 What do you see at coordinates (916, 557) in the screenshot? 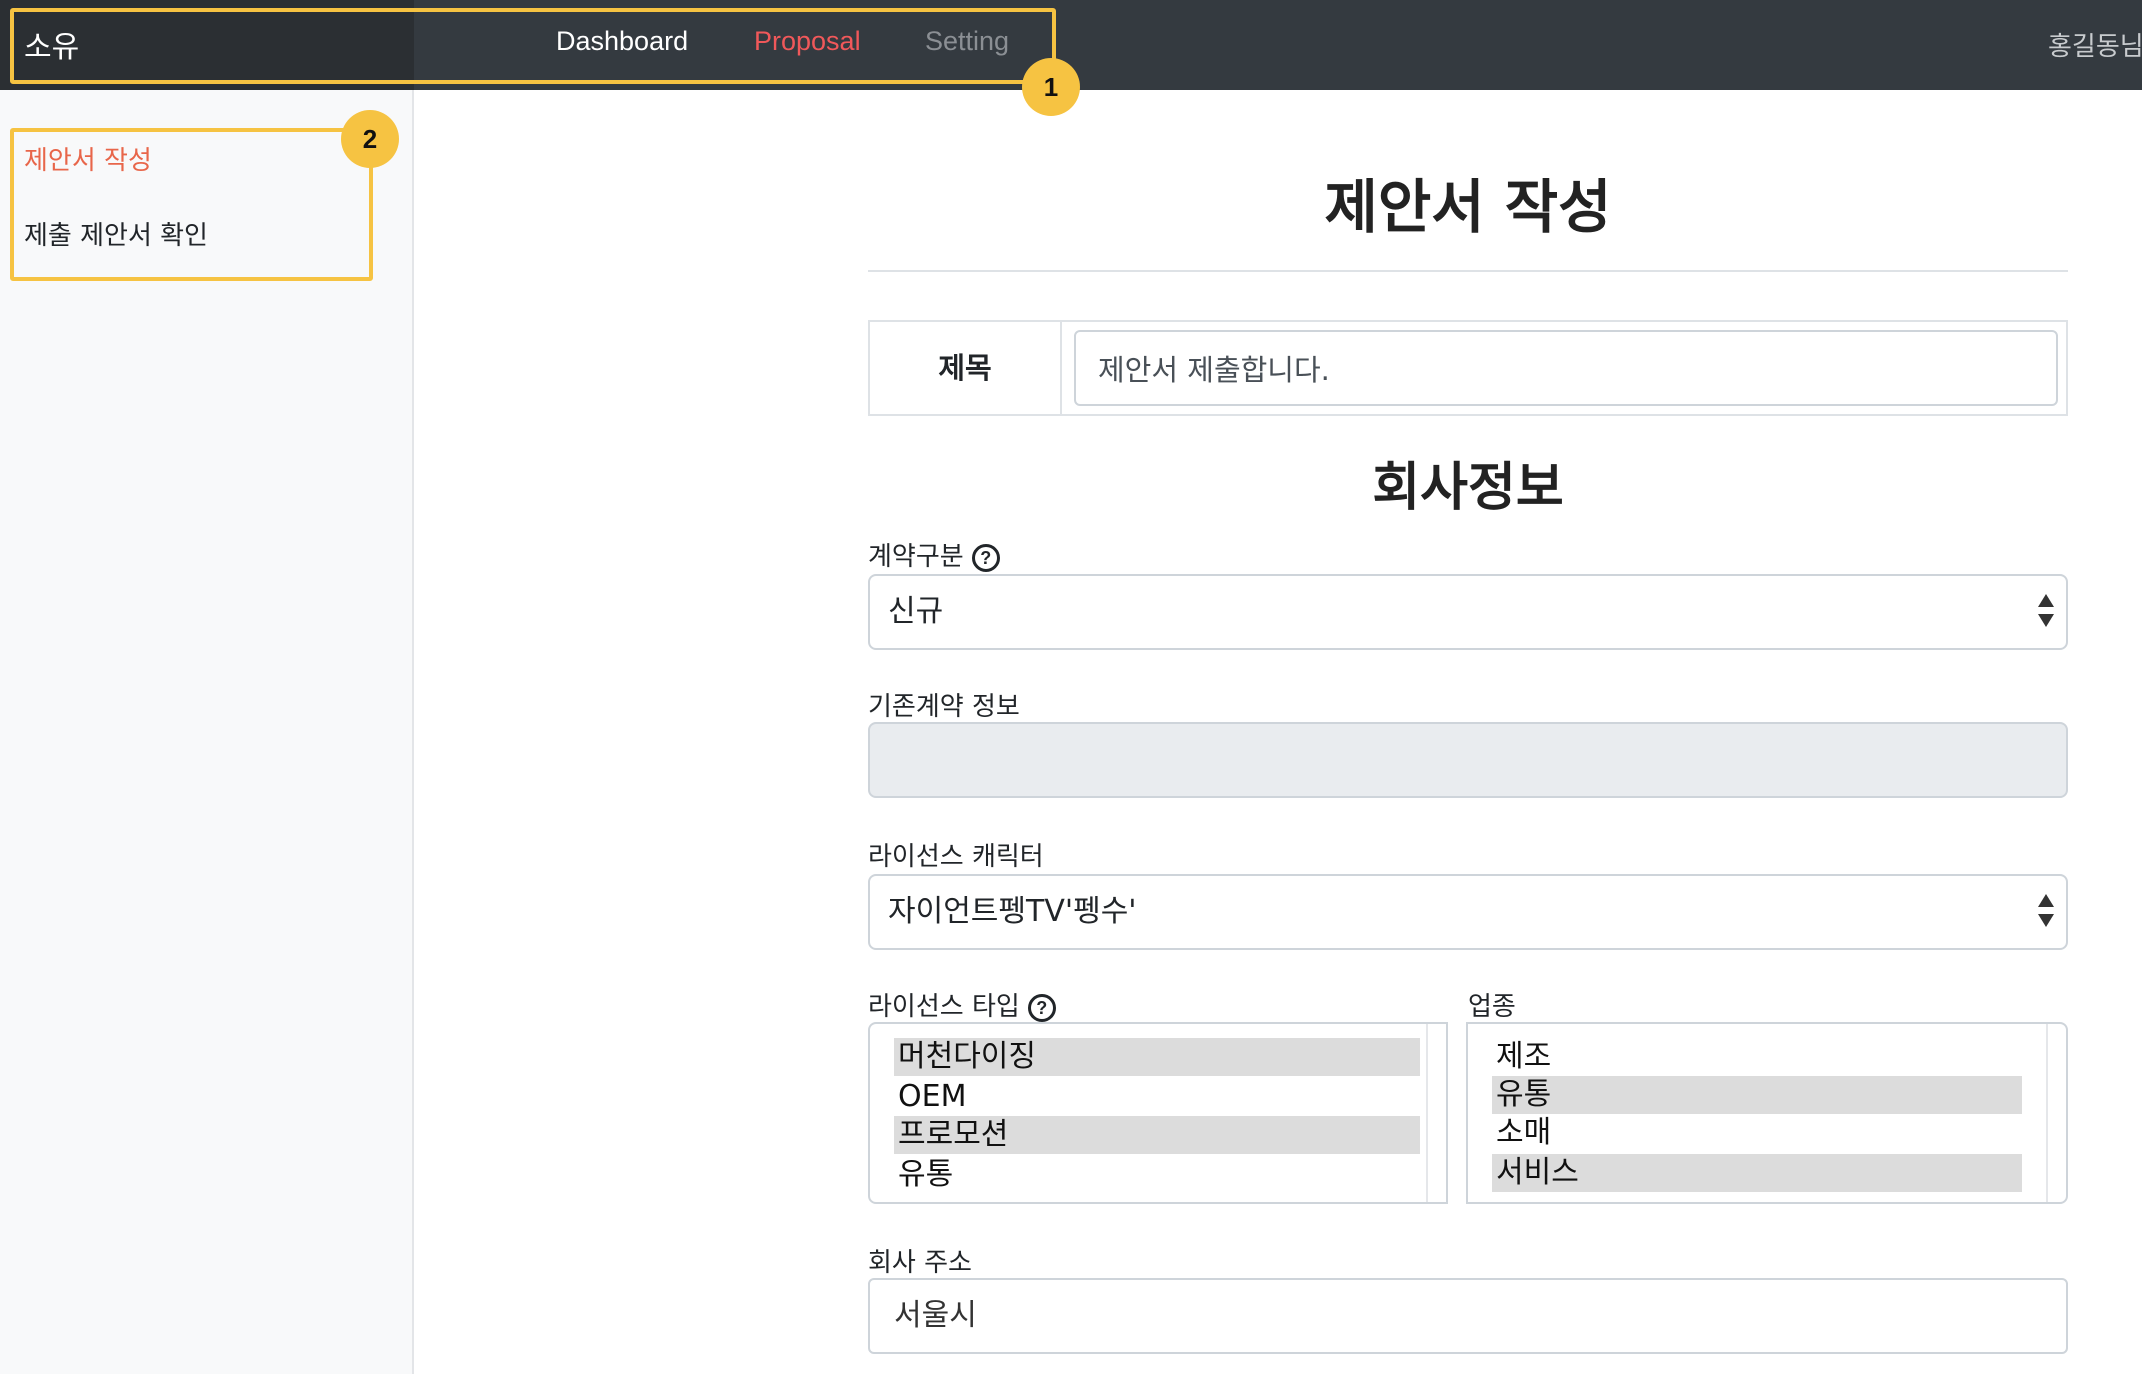
I see `contract-type-label-text: 계약구분` at bounding box center [916, 557].